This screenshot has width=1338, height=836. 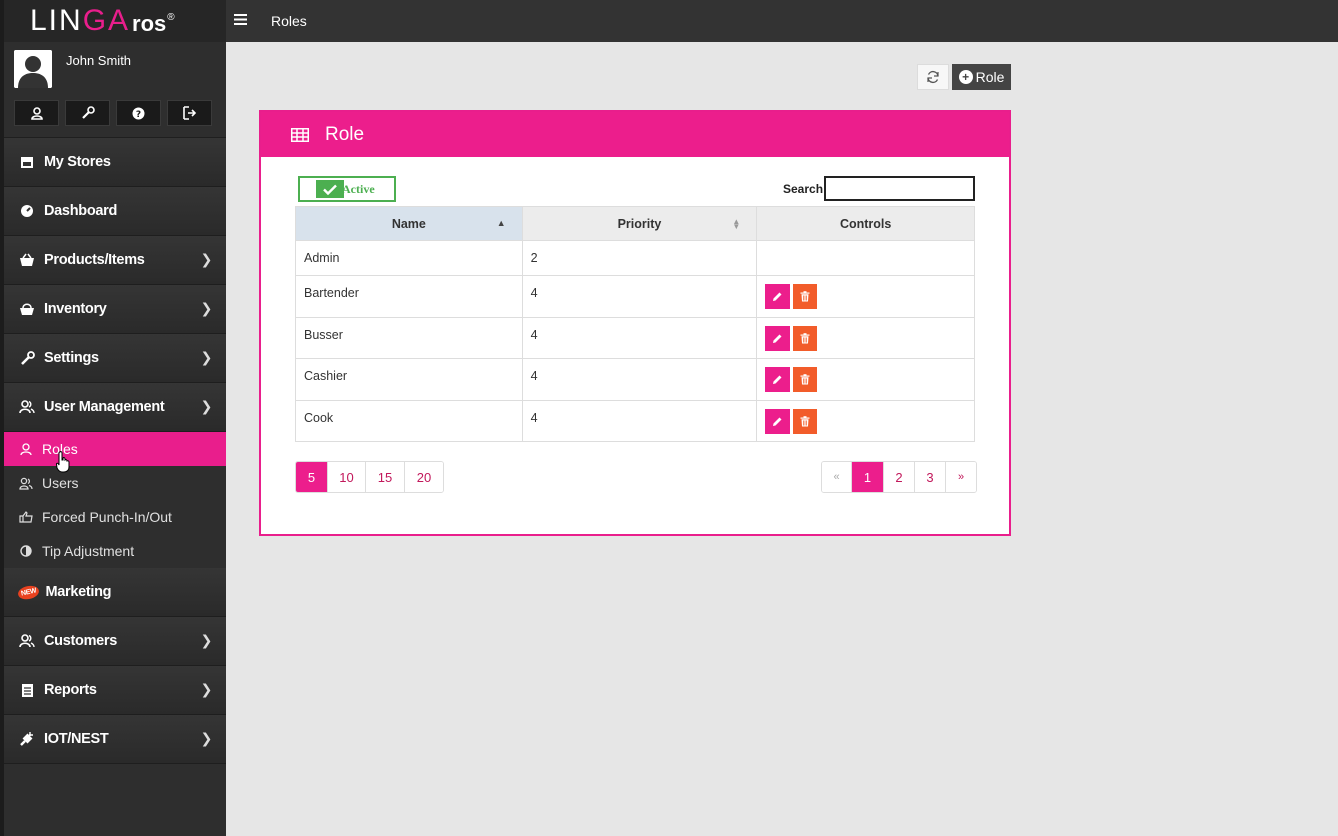 What do you see at coordinates (300, 134) in the screenshot?
I see `table-grid-icon` at bounding box center [300, 134].